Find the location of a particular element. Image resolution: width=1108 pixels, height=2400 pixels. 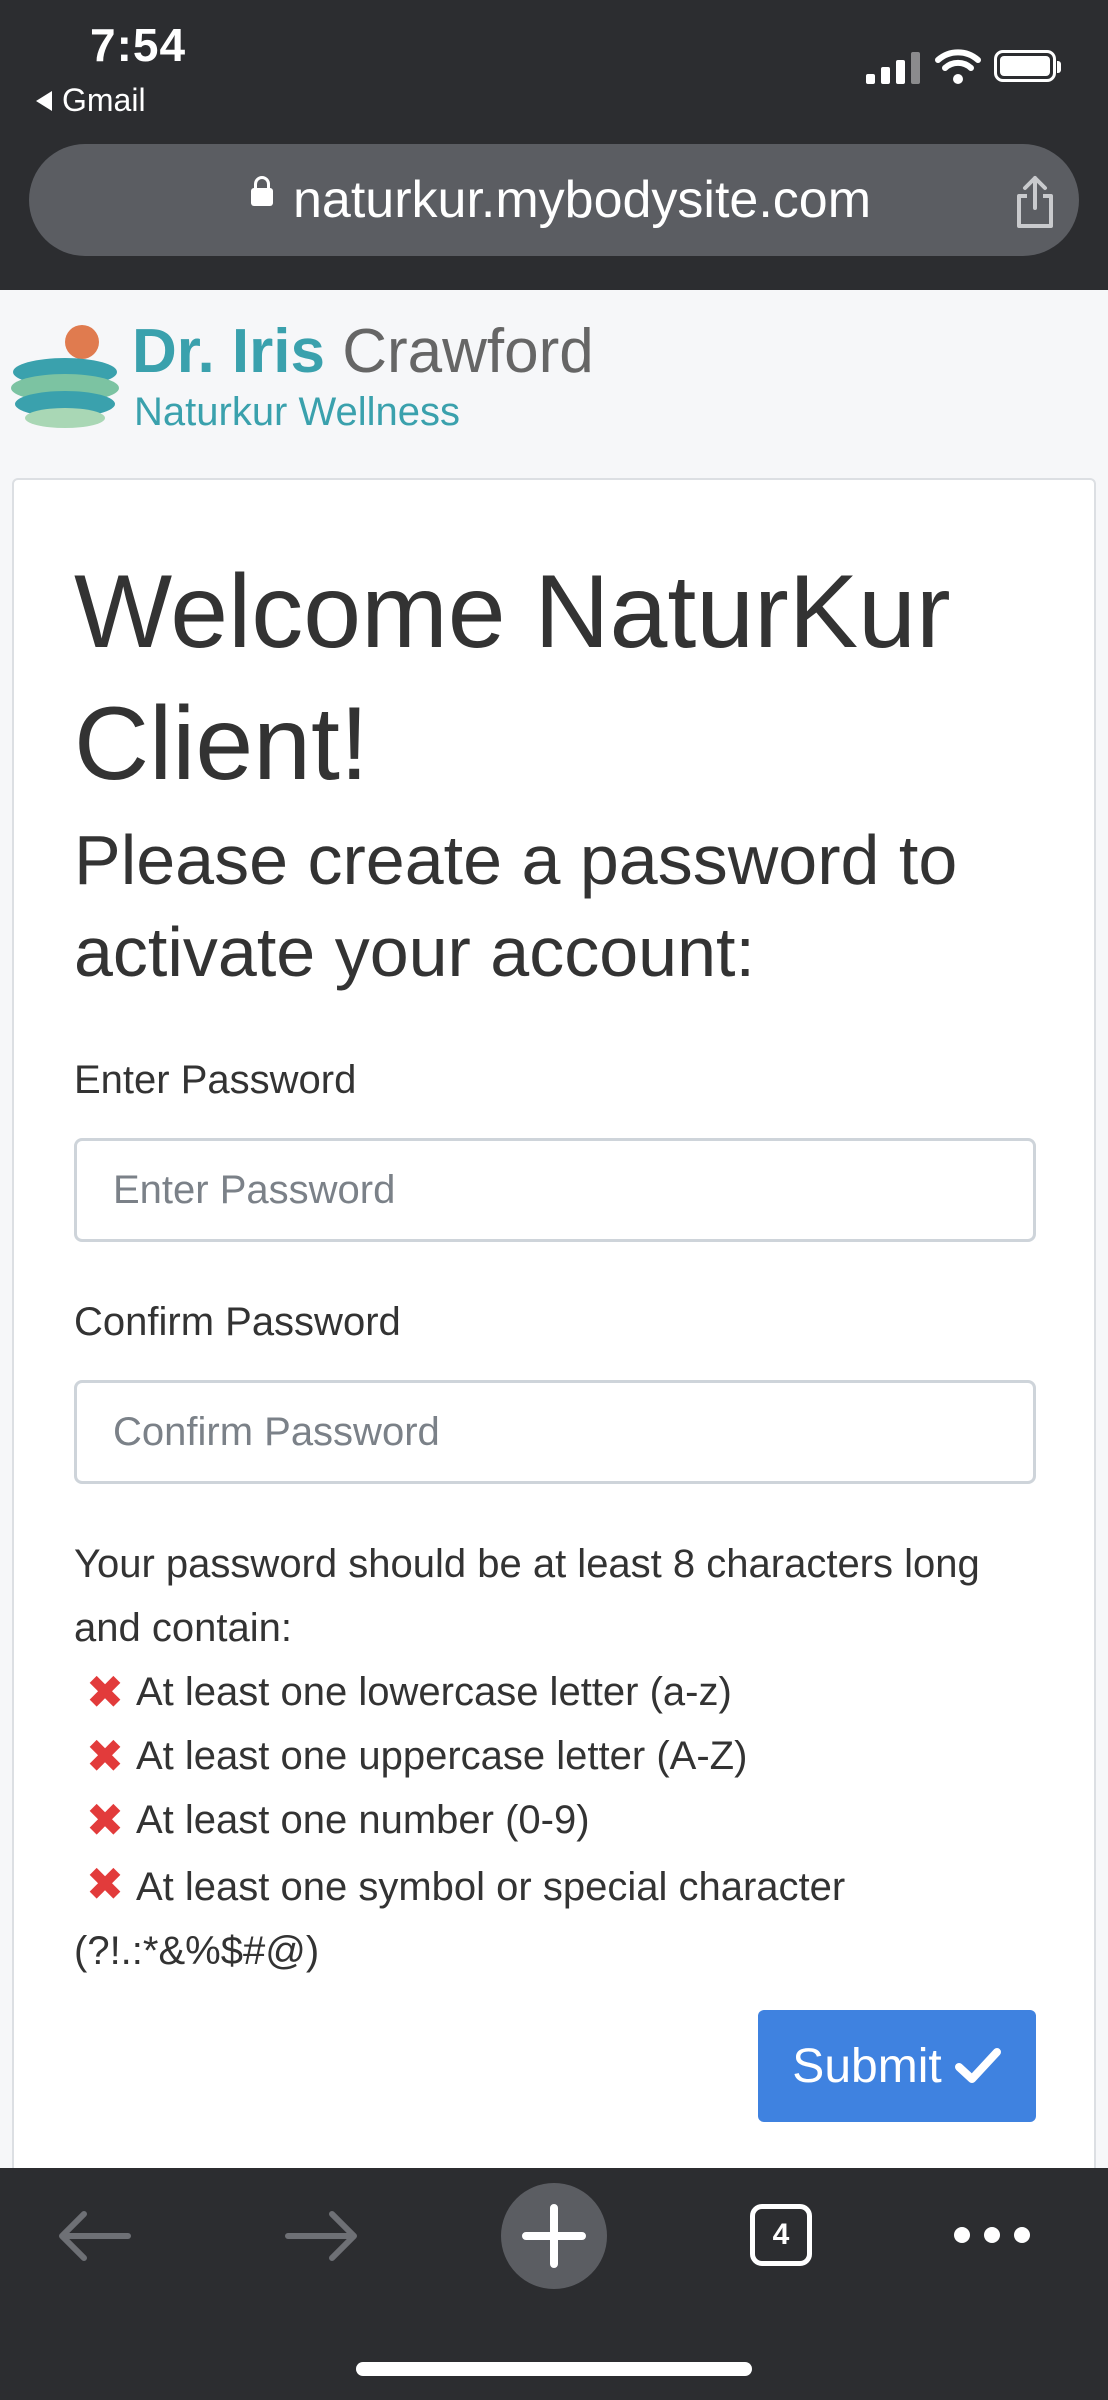

browser-address-area: naturkur.mybodysite.com is located at coordinates (554, 215).